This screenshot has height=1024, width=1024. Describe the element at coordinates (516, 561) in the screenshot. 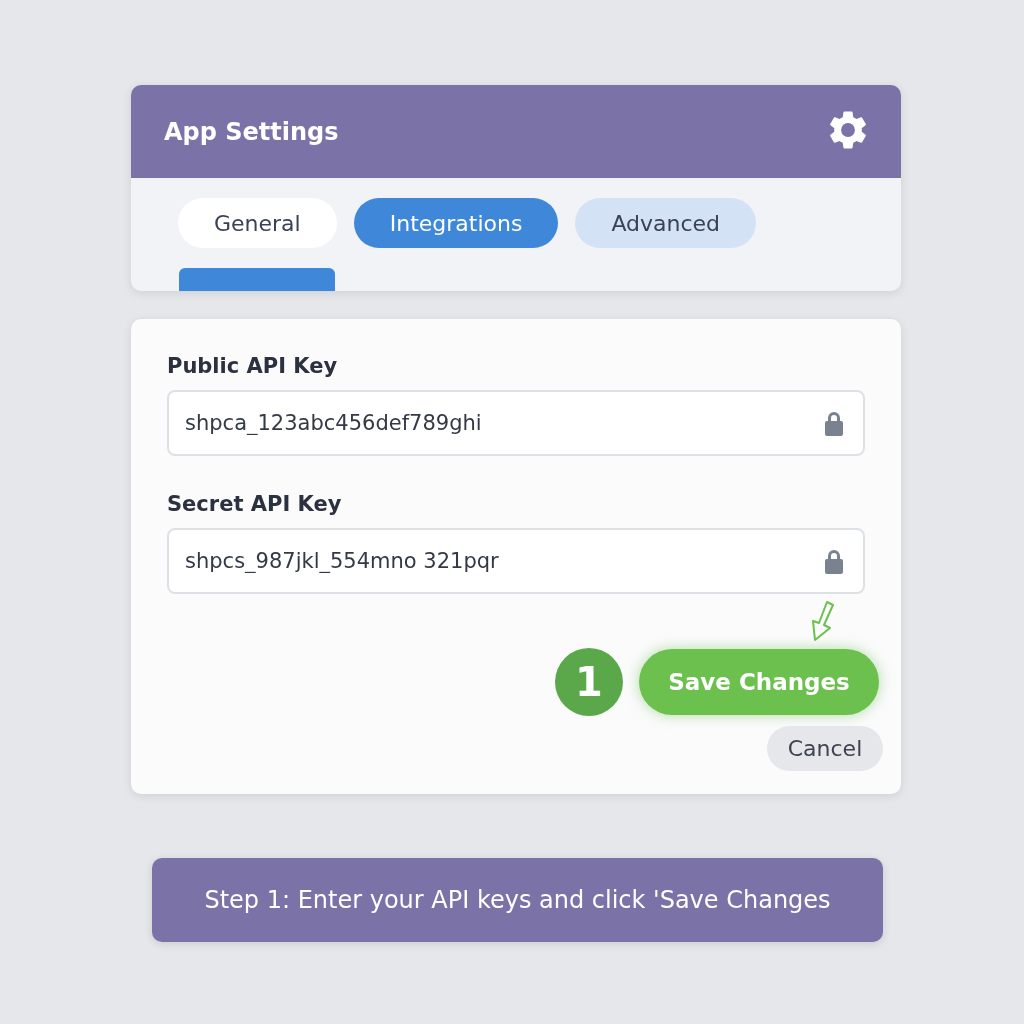

I see `input-field: shpcs_987jkl_554mno 321pqr` at that location.